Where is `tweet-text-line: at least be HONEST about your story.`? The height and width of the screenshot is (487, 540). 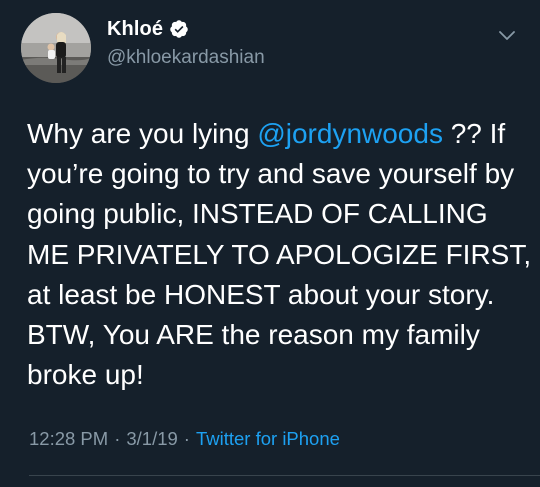
tweet-text-line: at least be HONEST about your story. is located at coordinates (277, 295).